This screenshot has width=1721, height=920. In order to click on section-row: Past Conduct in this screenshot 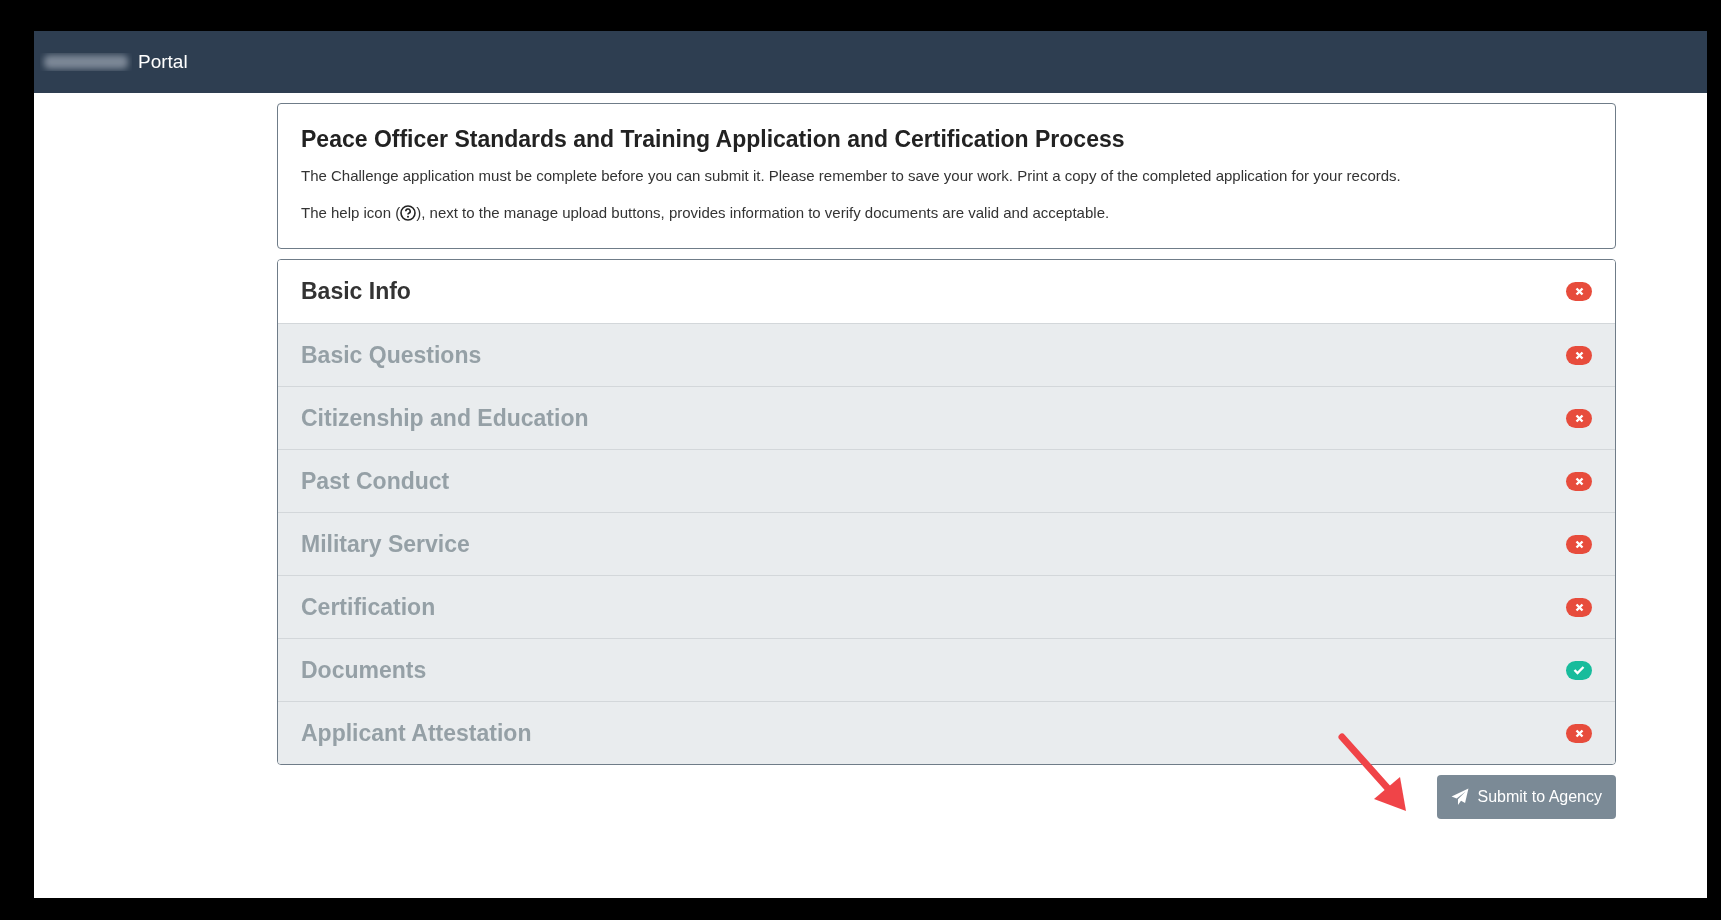, I will do `click(946, 481)`.